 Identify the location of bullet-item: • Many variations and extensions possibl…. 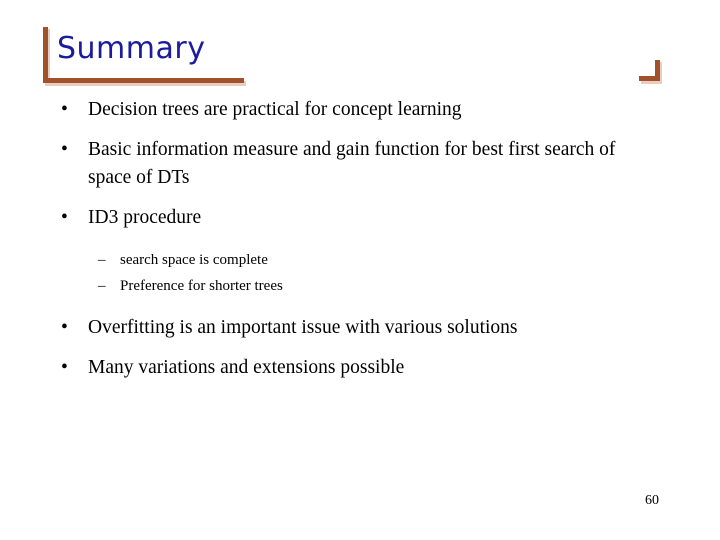
(360, 368).